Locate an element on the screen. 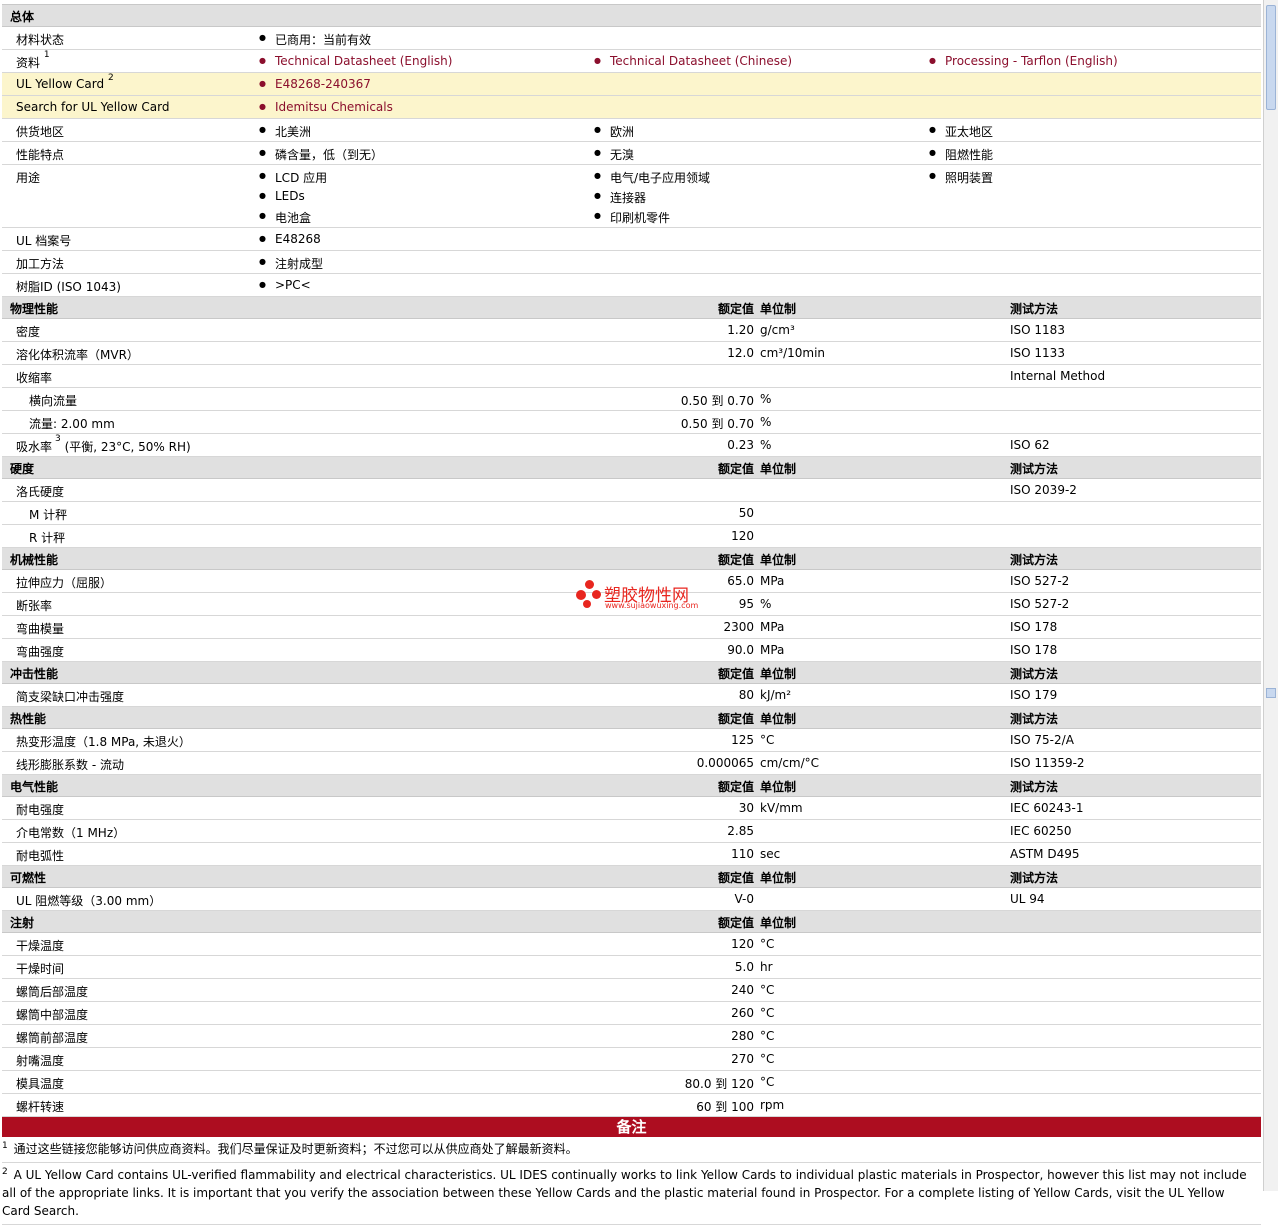 This screenshot has width=1278, height=1225. row-label: 性能特点 is located at coordinates (40, 155).